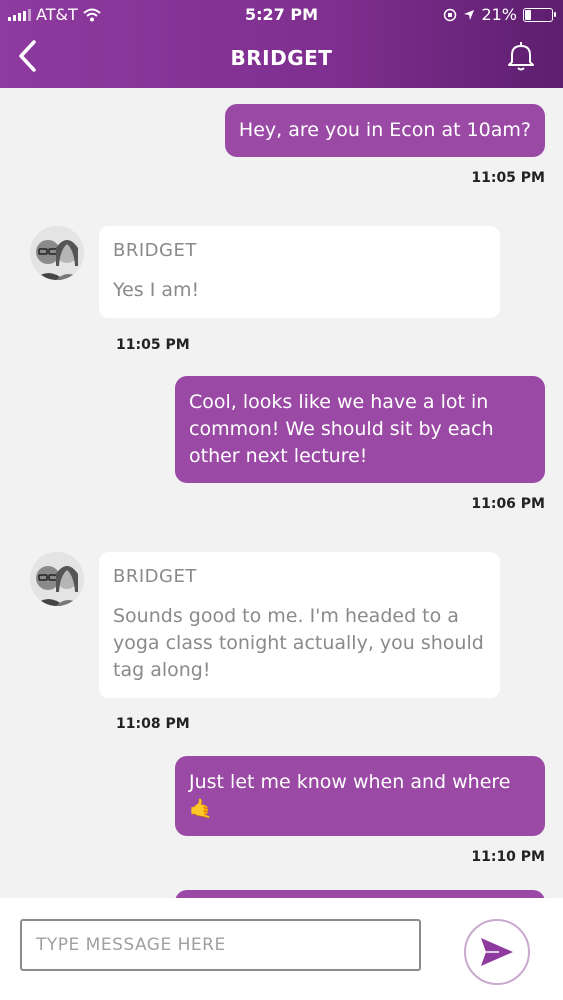 The width and height of the screenshot is (563, 1000). I want to click on status-bar: AT&T 5:27 PM 21%, so click(281, 15).